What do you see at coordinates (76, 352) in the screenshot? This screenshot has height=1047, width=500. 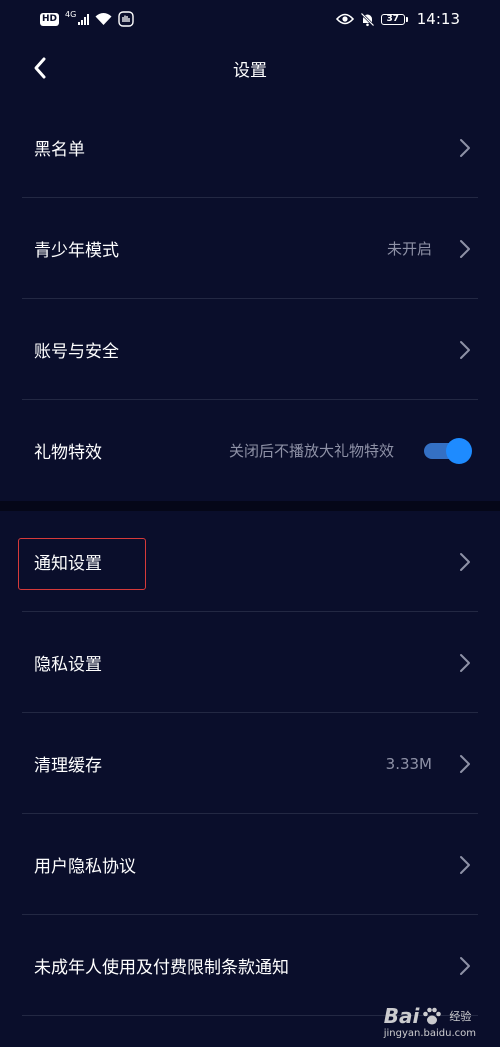 I see `setting-label: 账号与安全` at bounding box center [76, 352].